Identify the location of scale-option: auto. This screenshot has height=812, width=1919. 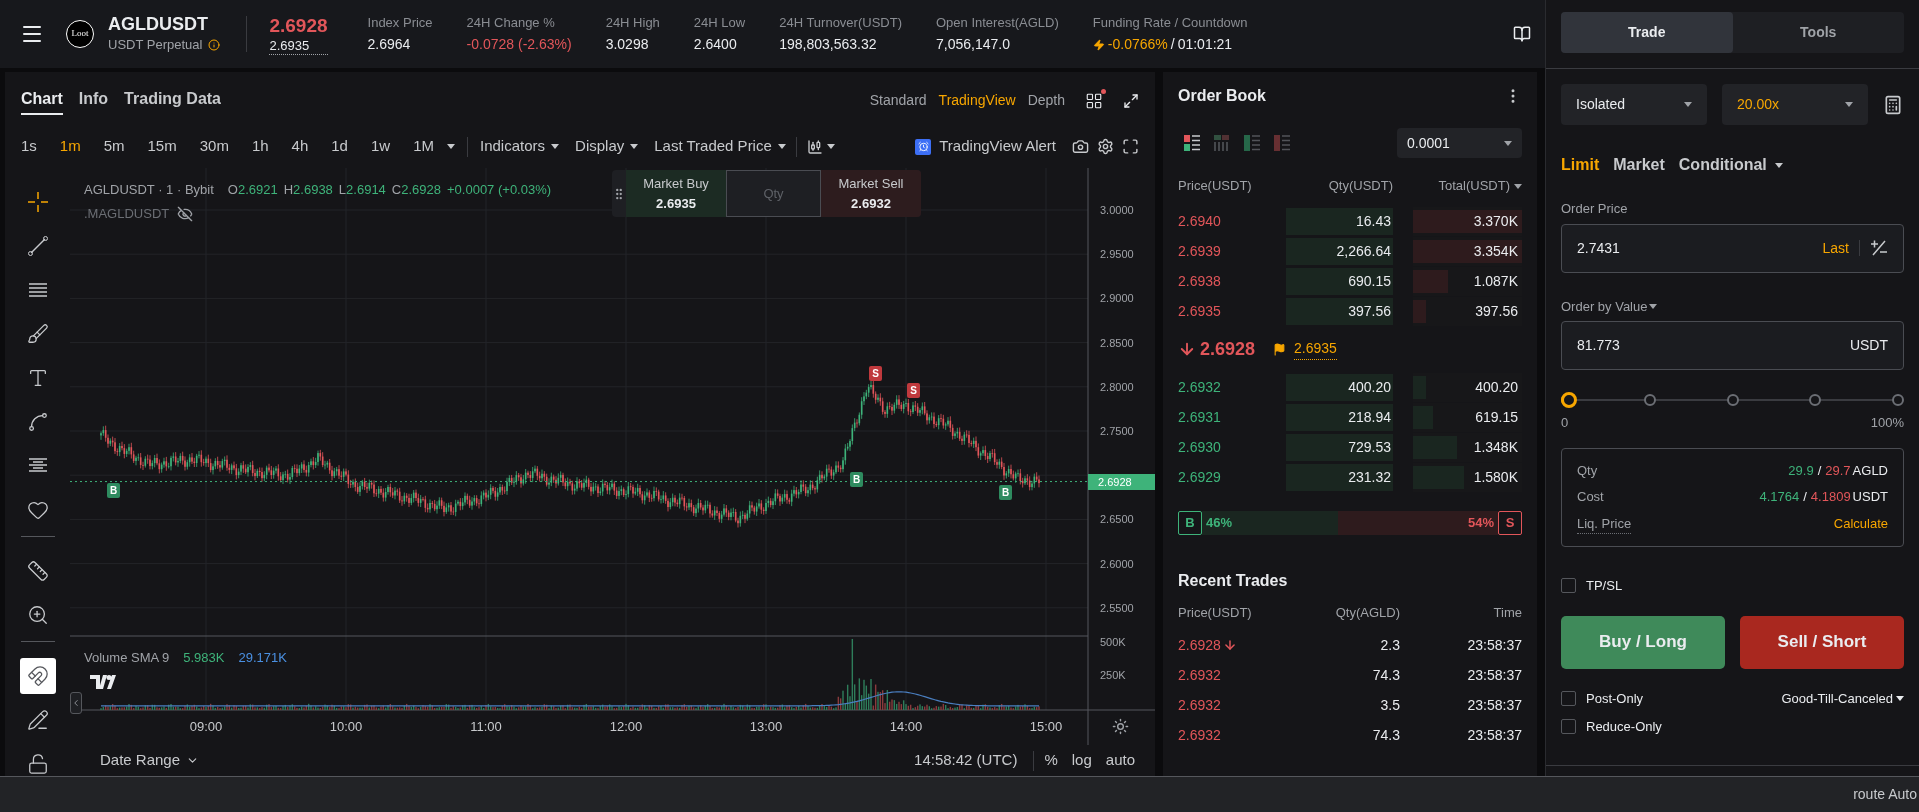
(1120, 760).